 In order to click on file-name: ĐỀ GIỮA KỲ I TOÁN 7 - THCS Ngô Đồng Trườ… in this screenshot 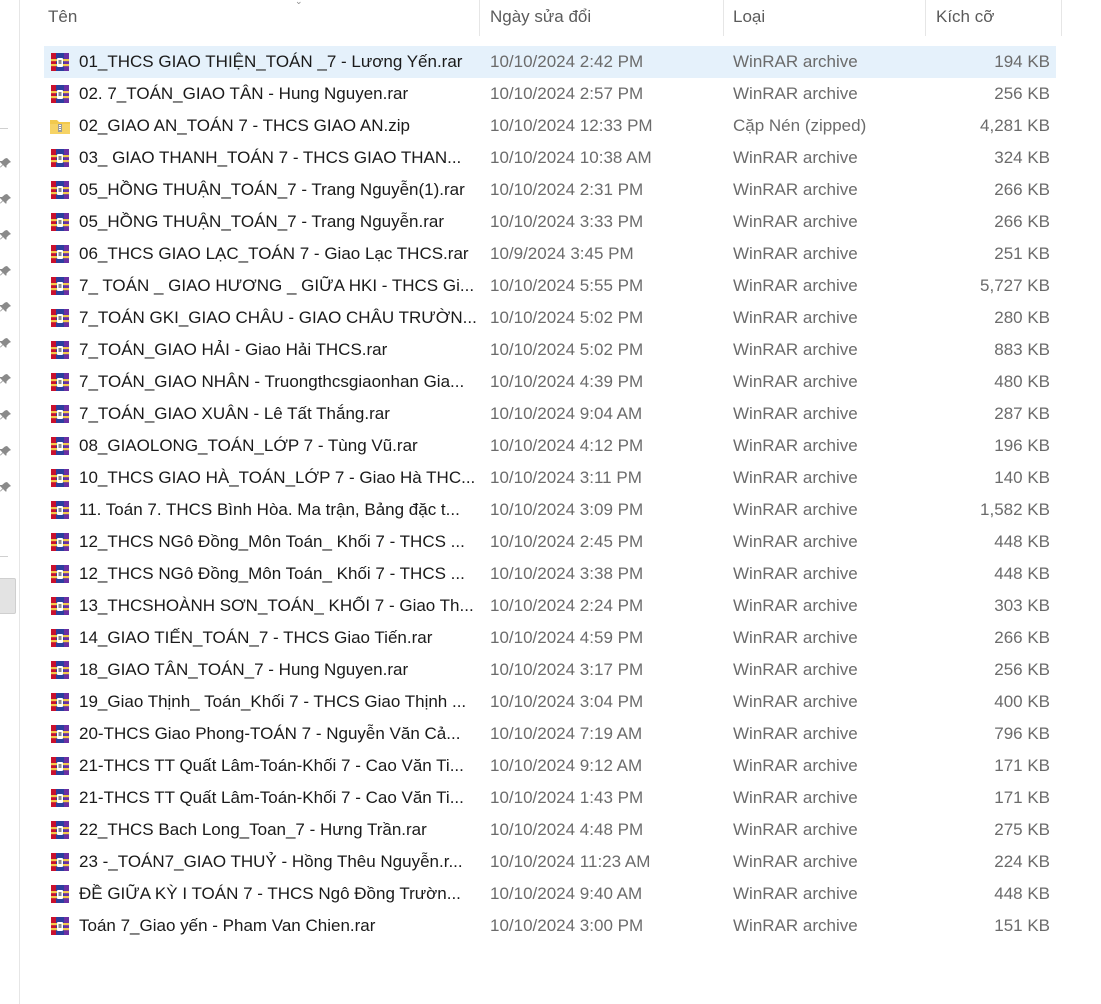, I will do `click(270, 893)`.